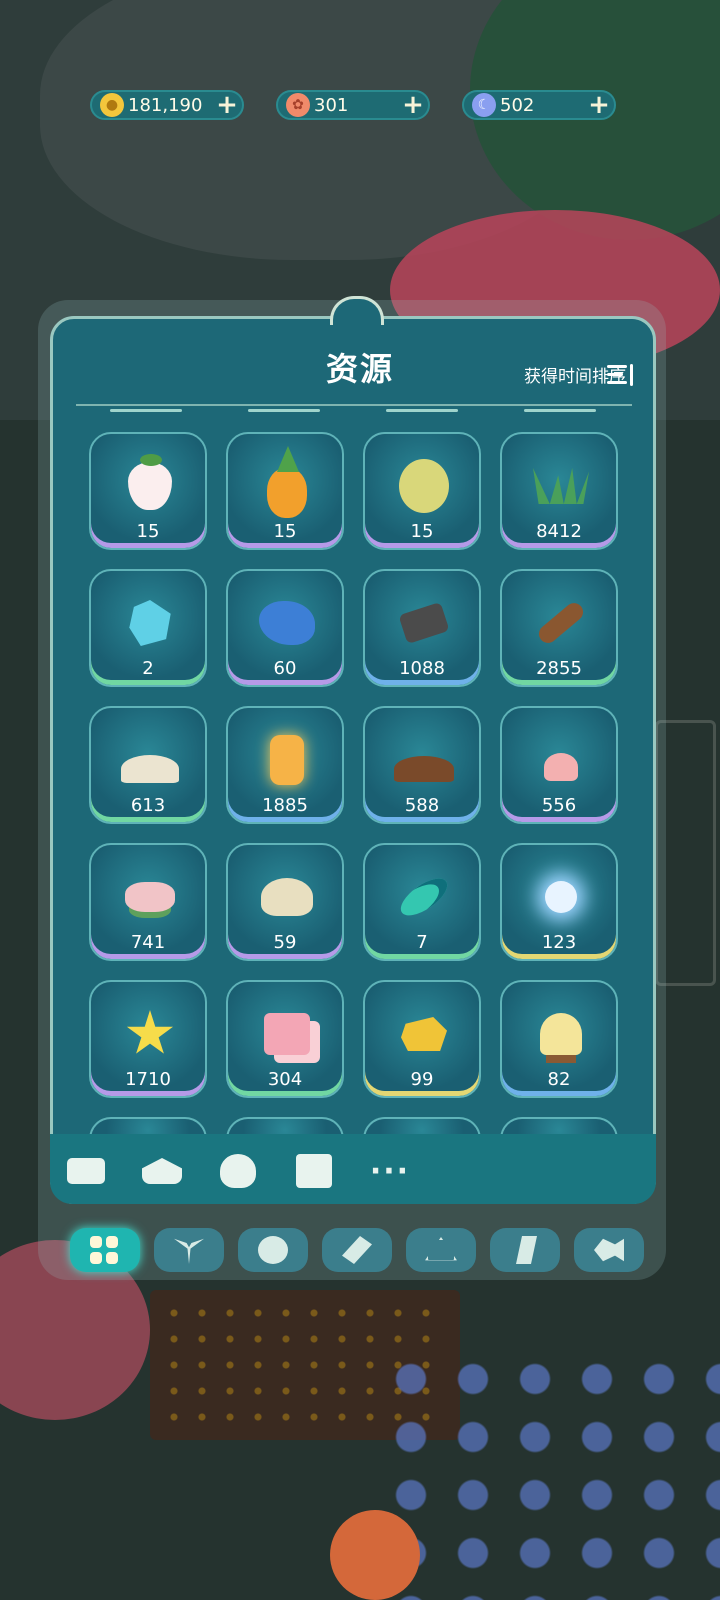  I want to click on tab-music, so click(525, 1250).